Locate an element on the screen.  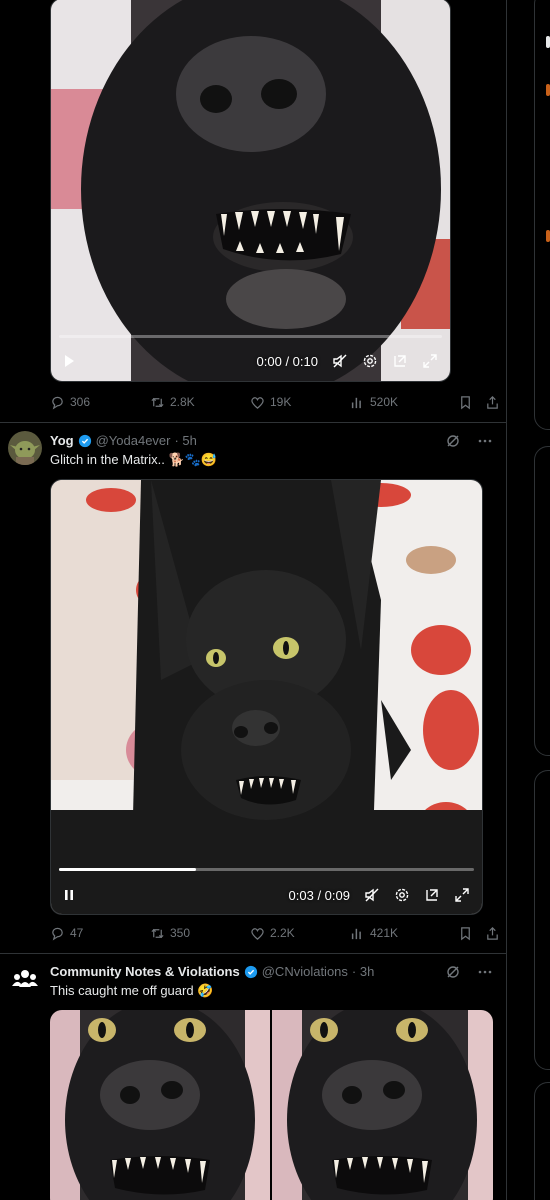
post-2-header: Yog @Yoda4ever · 5h is located at coordinates (123, 440).